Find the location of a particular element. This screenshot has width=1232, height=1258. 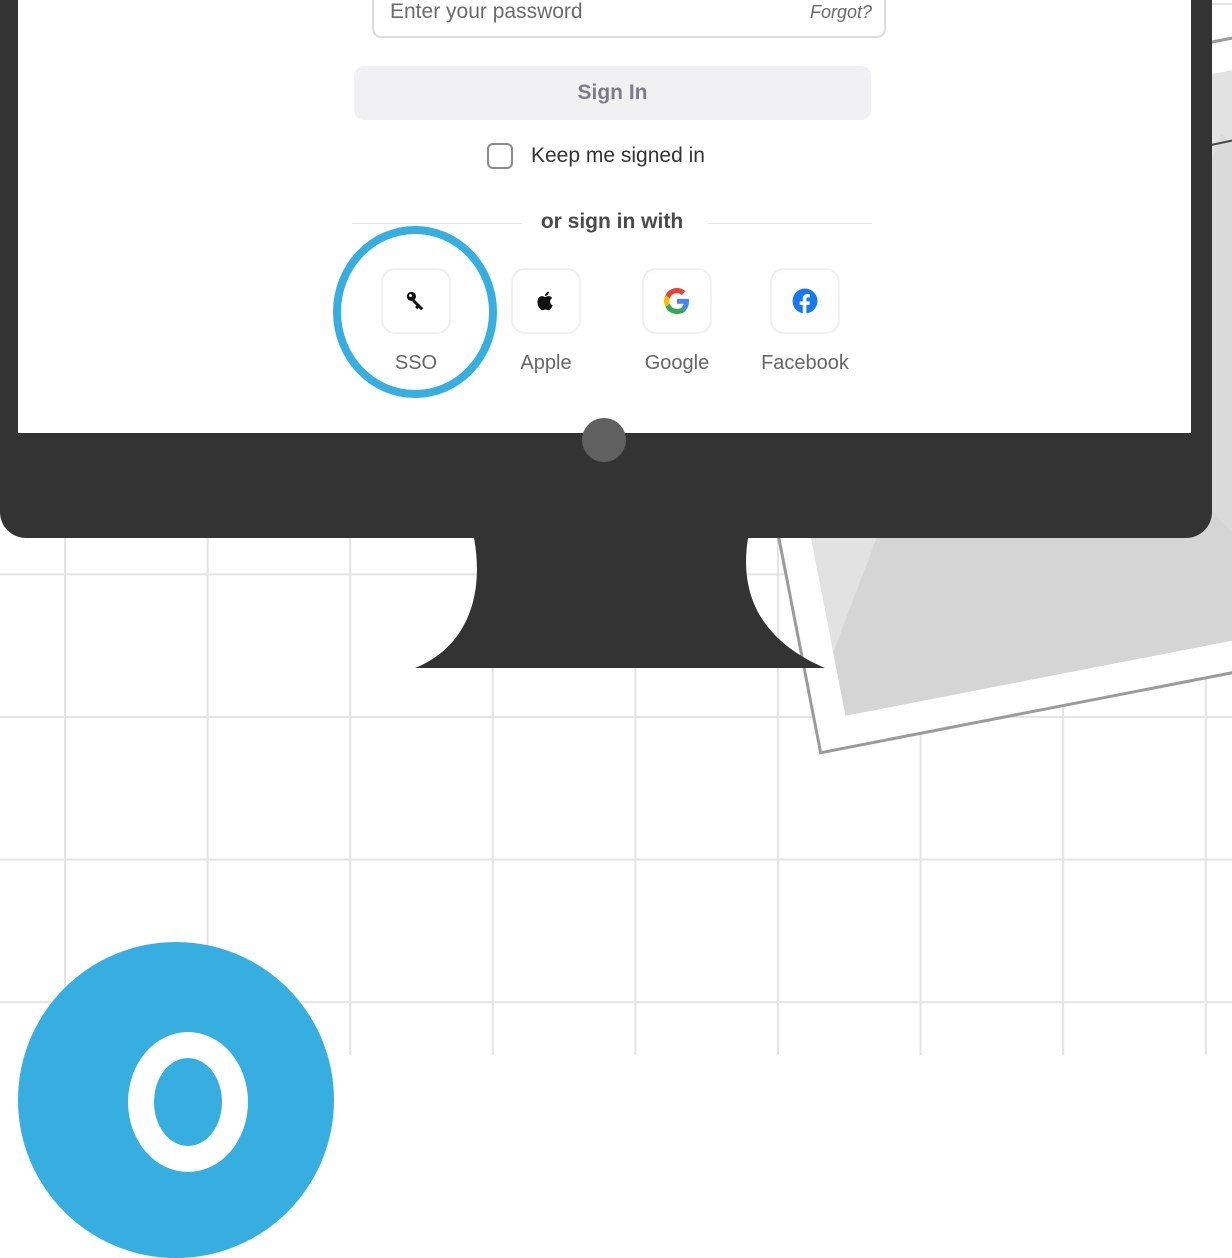

keep-signed-in-row: Keep me signed in is located at coordinates (596, 156).